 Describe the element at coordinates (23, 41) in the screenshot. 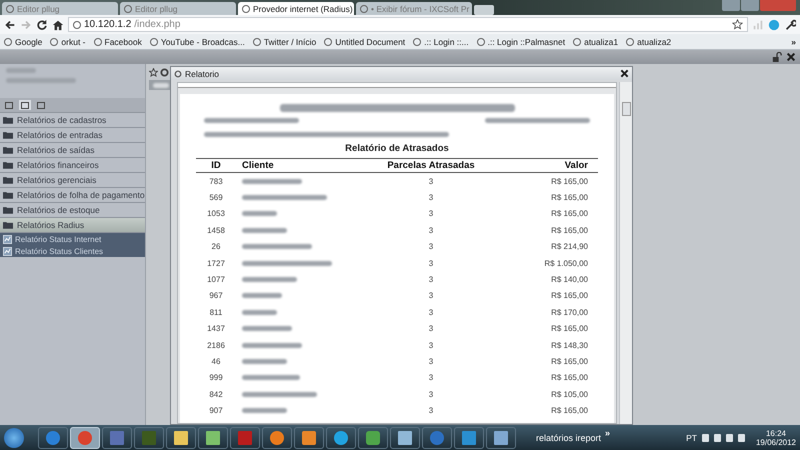

I see `bookmark: Google` at that location.